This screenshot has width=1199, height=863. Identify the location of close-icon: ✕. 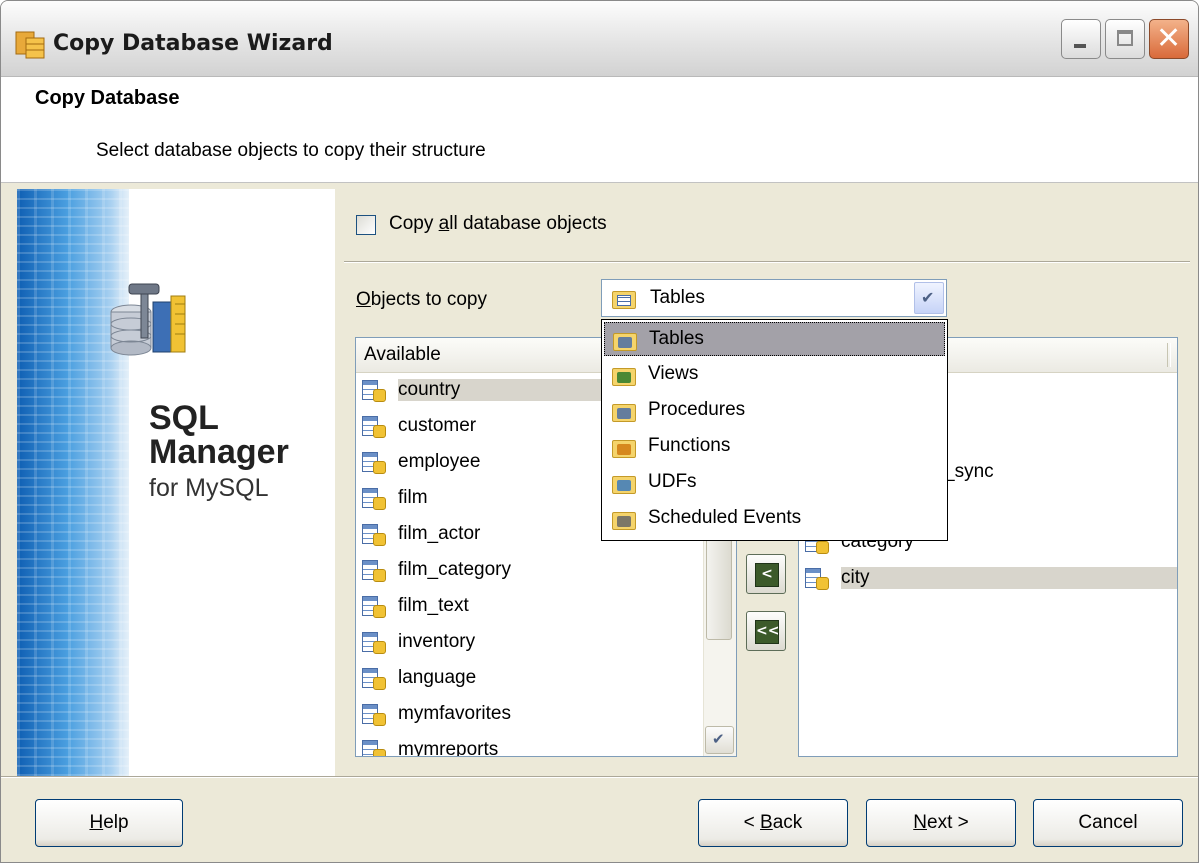
(1169, 38).